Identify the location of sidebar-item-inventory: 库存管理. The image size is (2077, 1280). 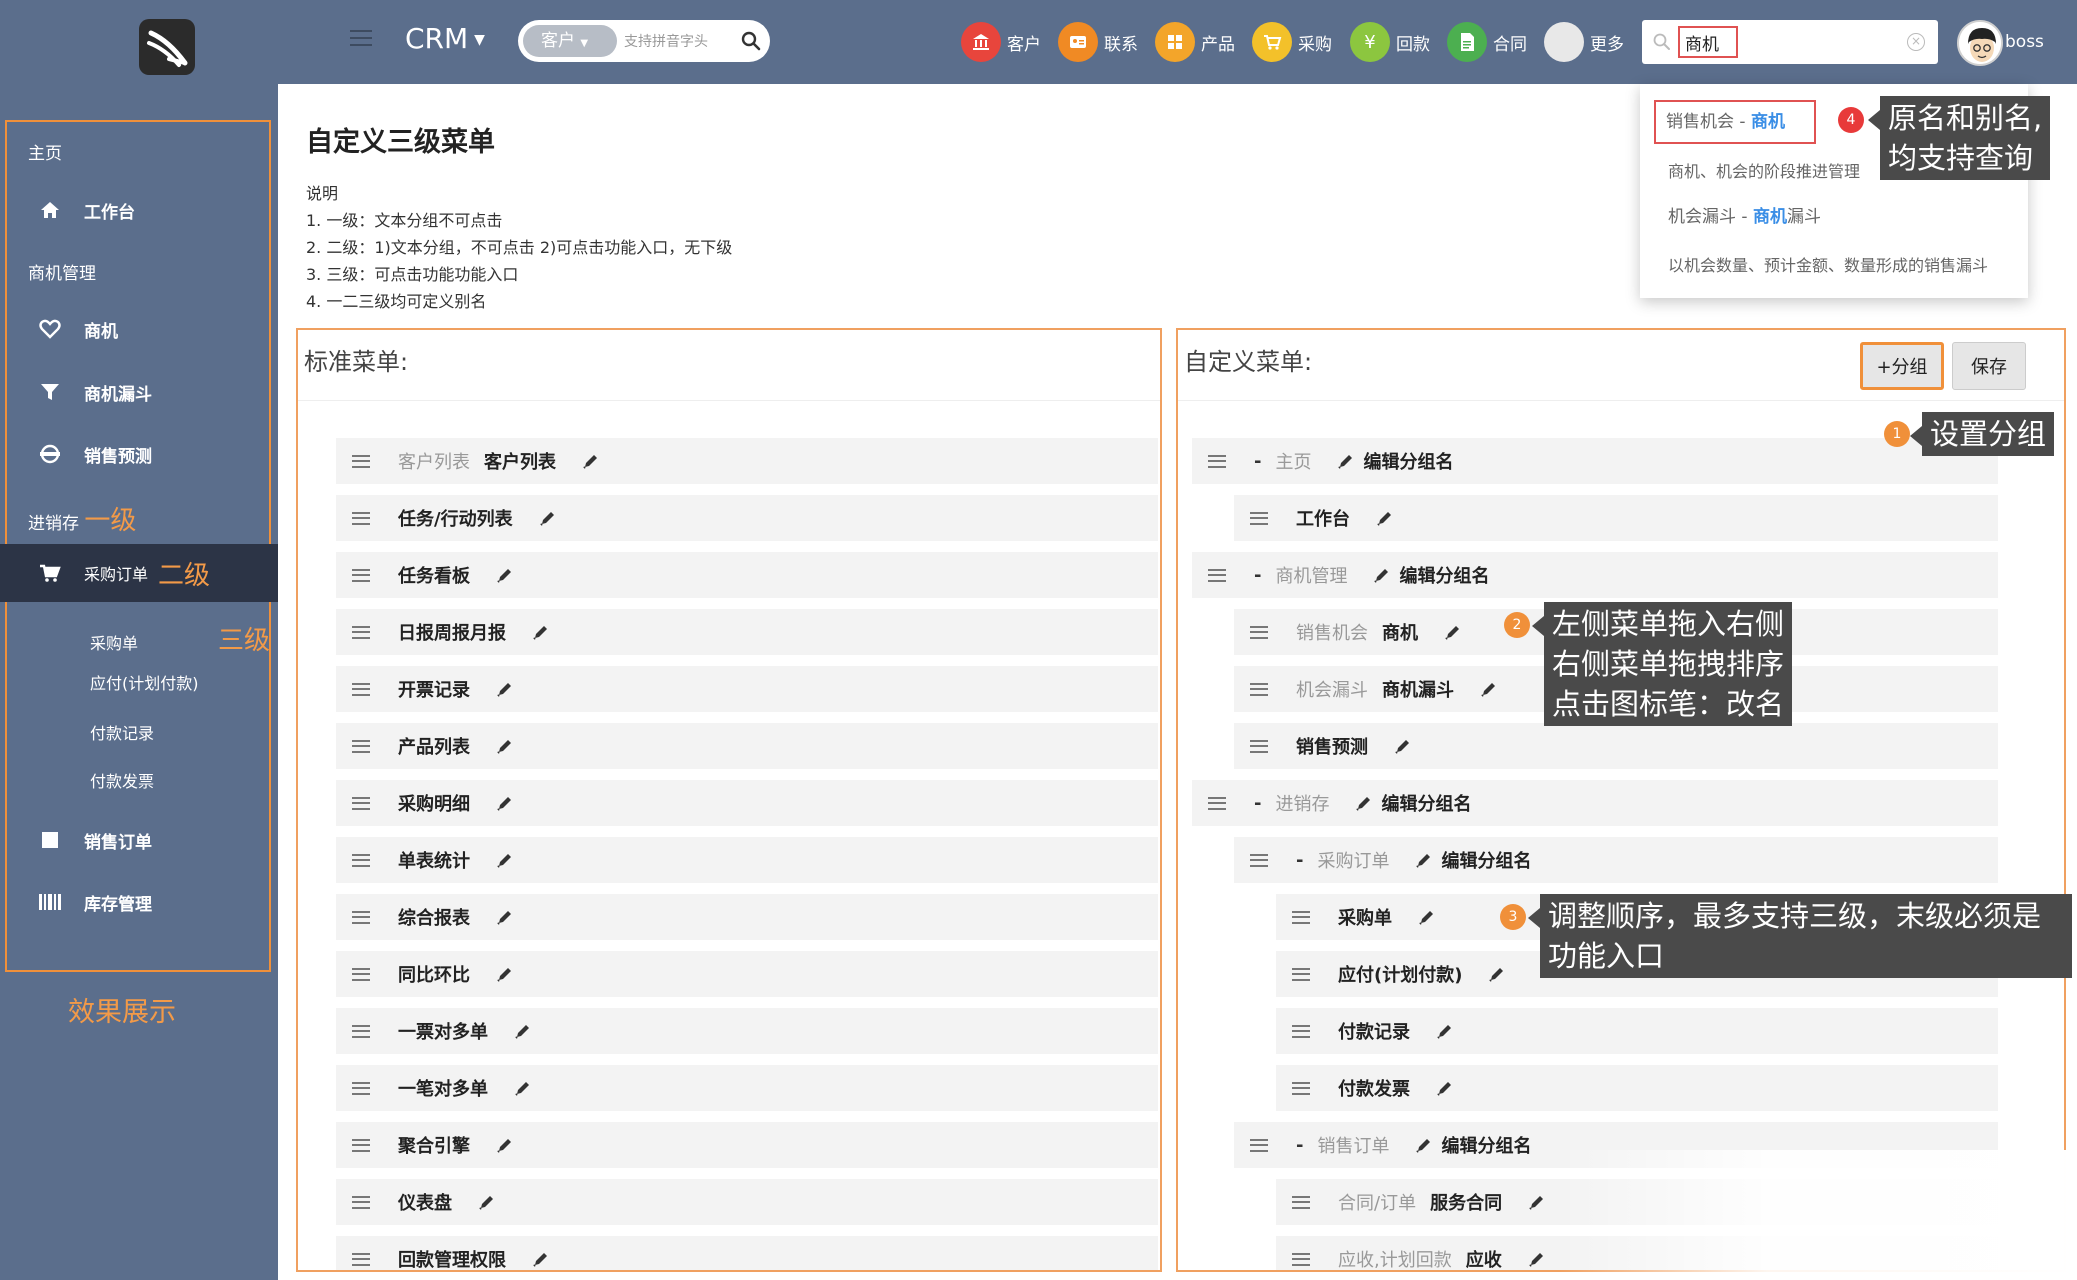
(139, 902).